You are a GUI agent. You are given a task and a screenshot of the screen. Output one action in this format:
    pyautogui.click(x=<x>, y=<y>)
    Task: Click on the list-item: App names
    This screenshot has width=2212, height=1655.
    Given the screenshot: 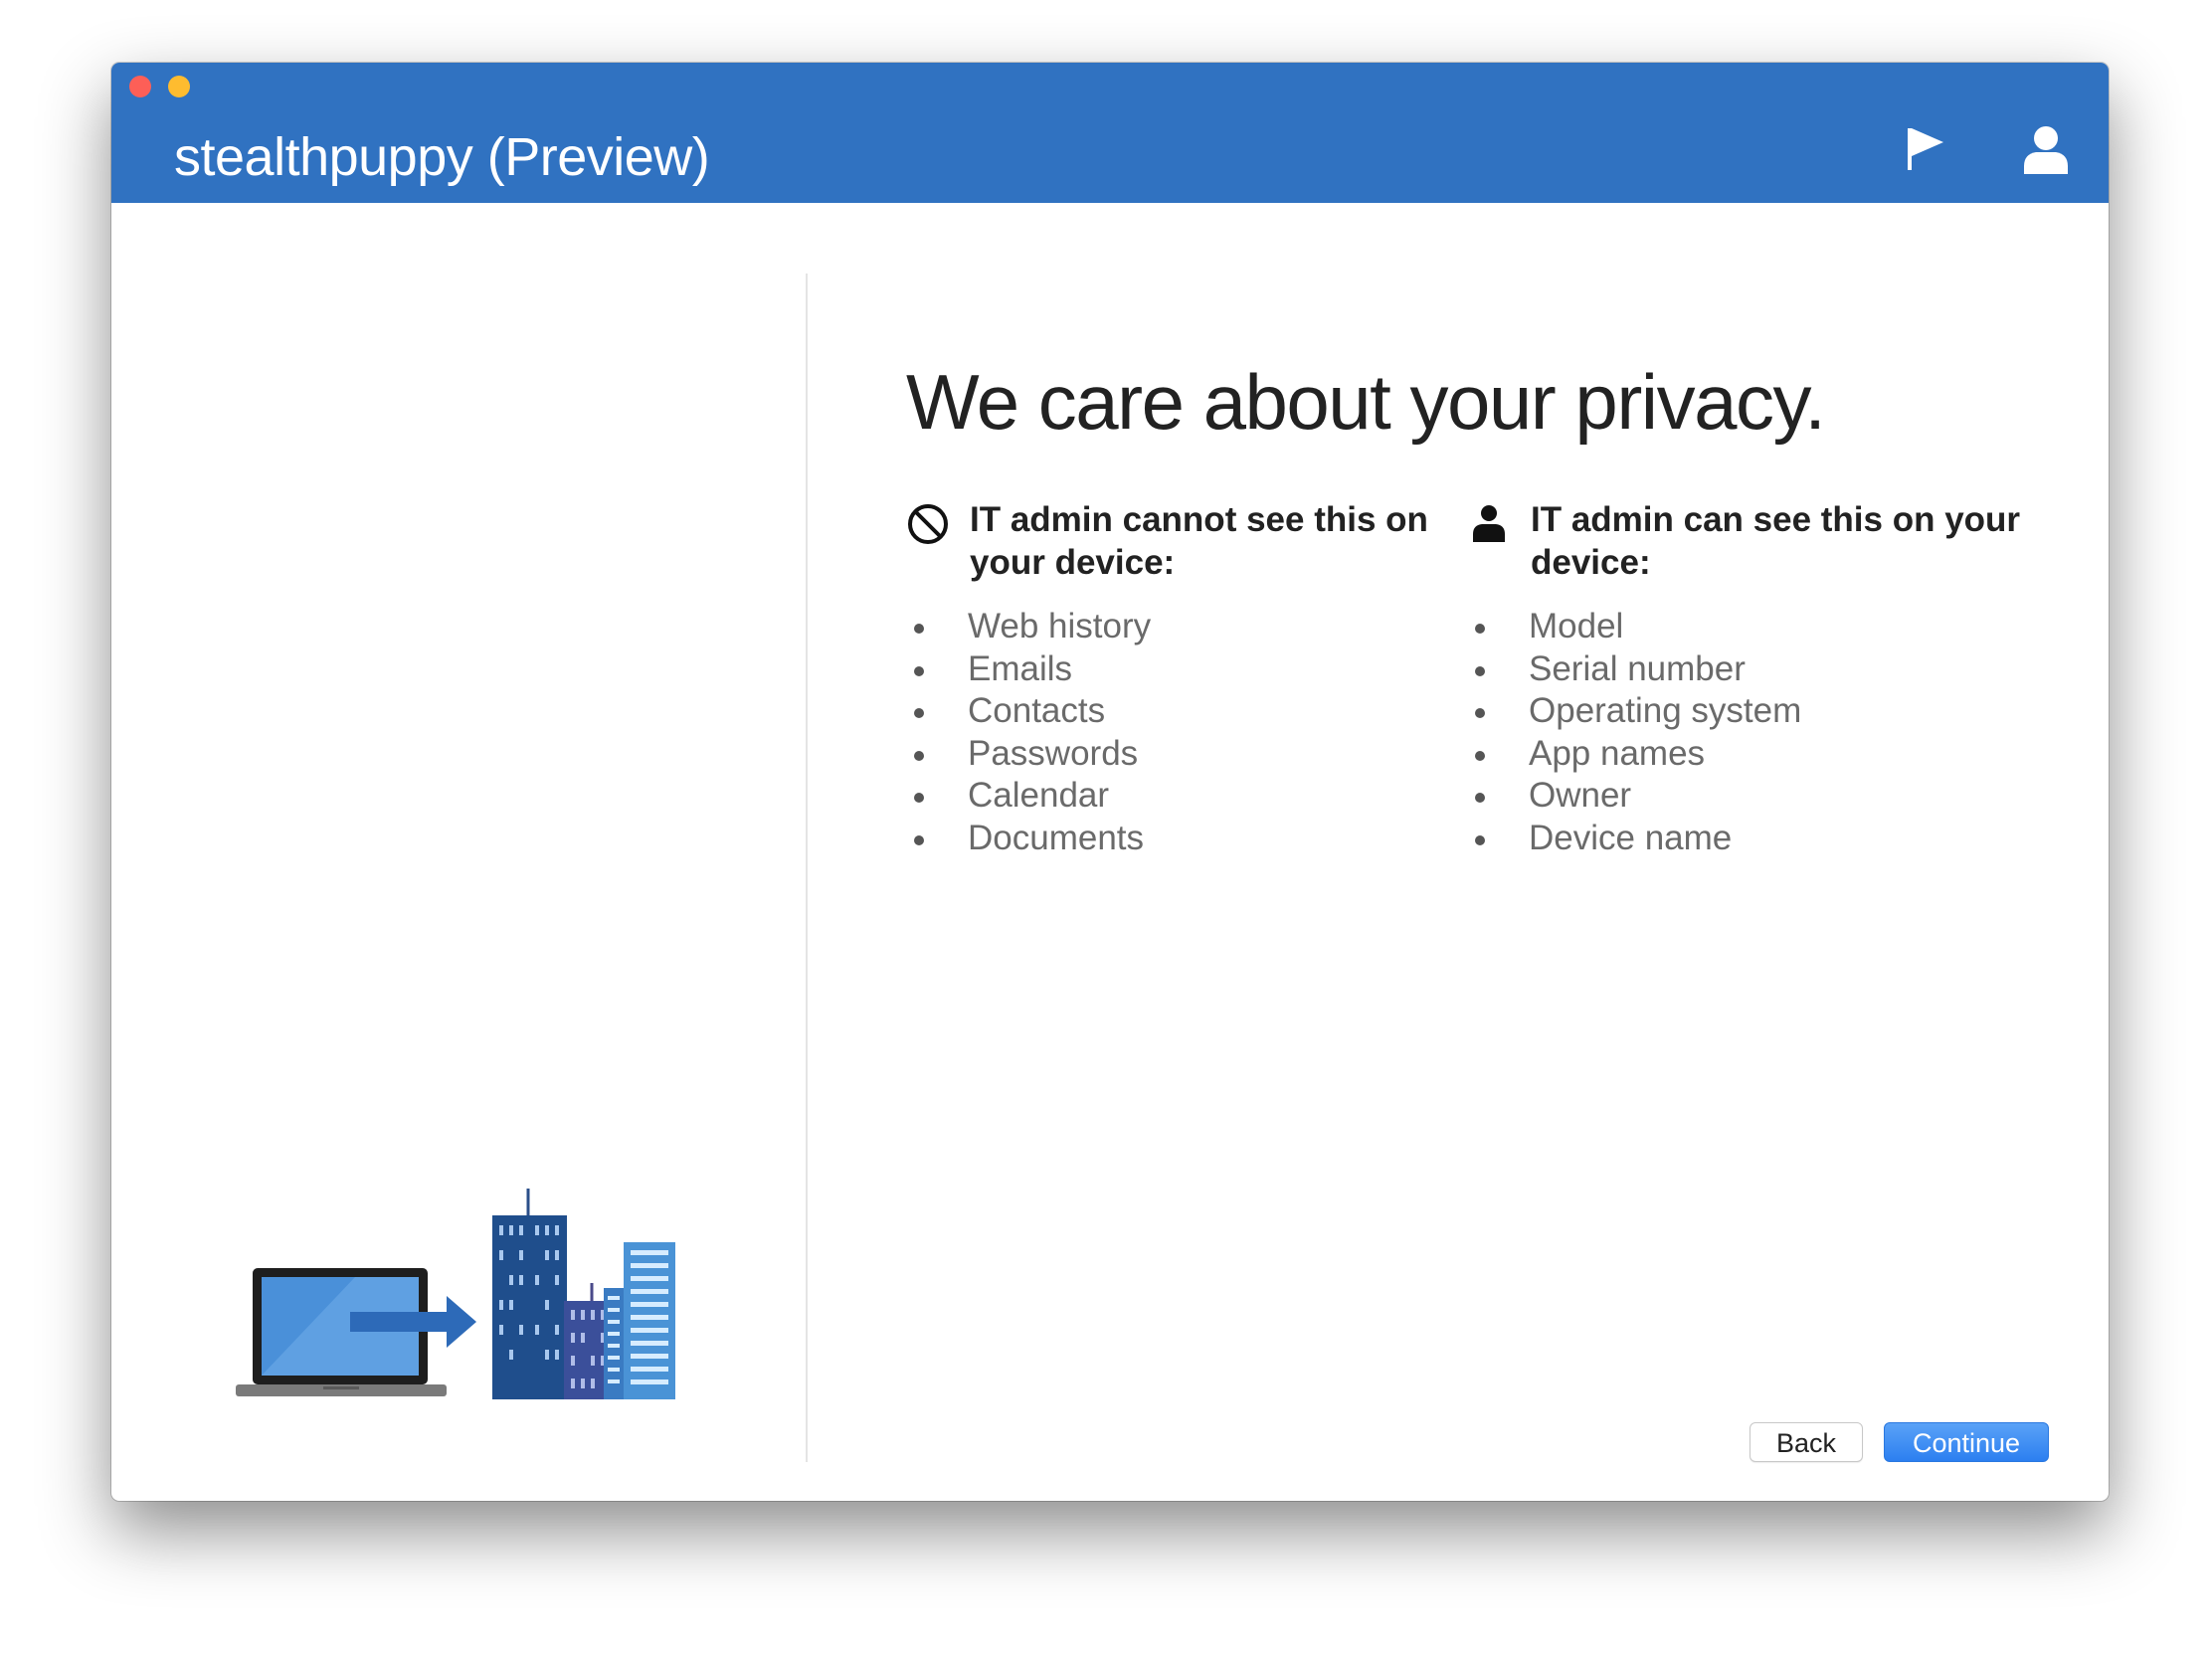 What is the action you would take?
    pyautogui.click(x=1745, y=754)
    